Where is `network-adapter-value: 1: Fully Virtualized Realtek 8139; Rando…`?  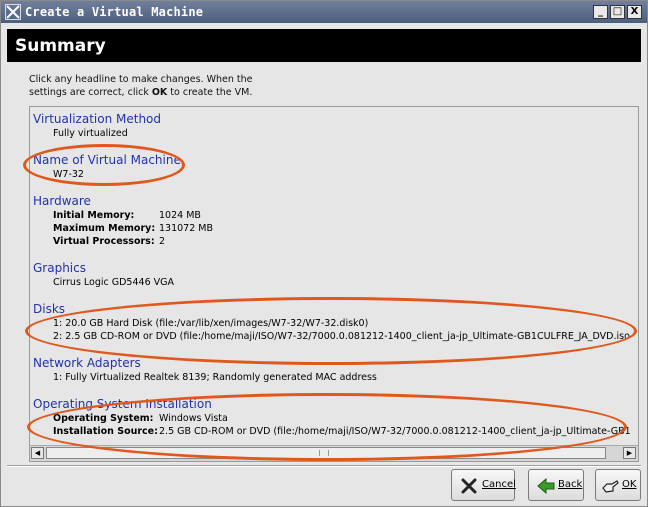
network-adapter-value: 1: Fully Virtualized Realtek 8139; Rando… is located at coordinates (215, 377).